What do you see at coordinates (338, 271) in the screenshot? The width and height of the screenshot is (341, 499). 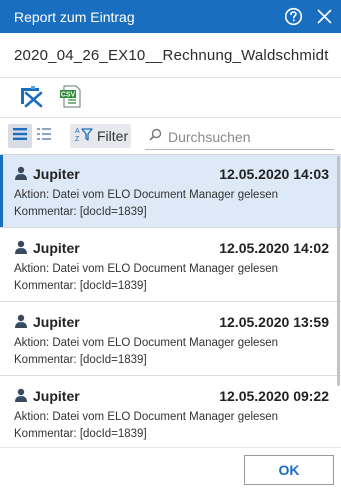 I see `scrollbar` at bounding box center [338, 271].